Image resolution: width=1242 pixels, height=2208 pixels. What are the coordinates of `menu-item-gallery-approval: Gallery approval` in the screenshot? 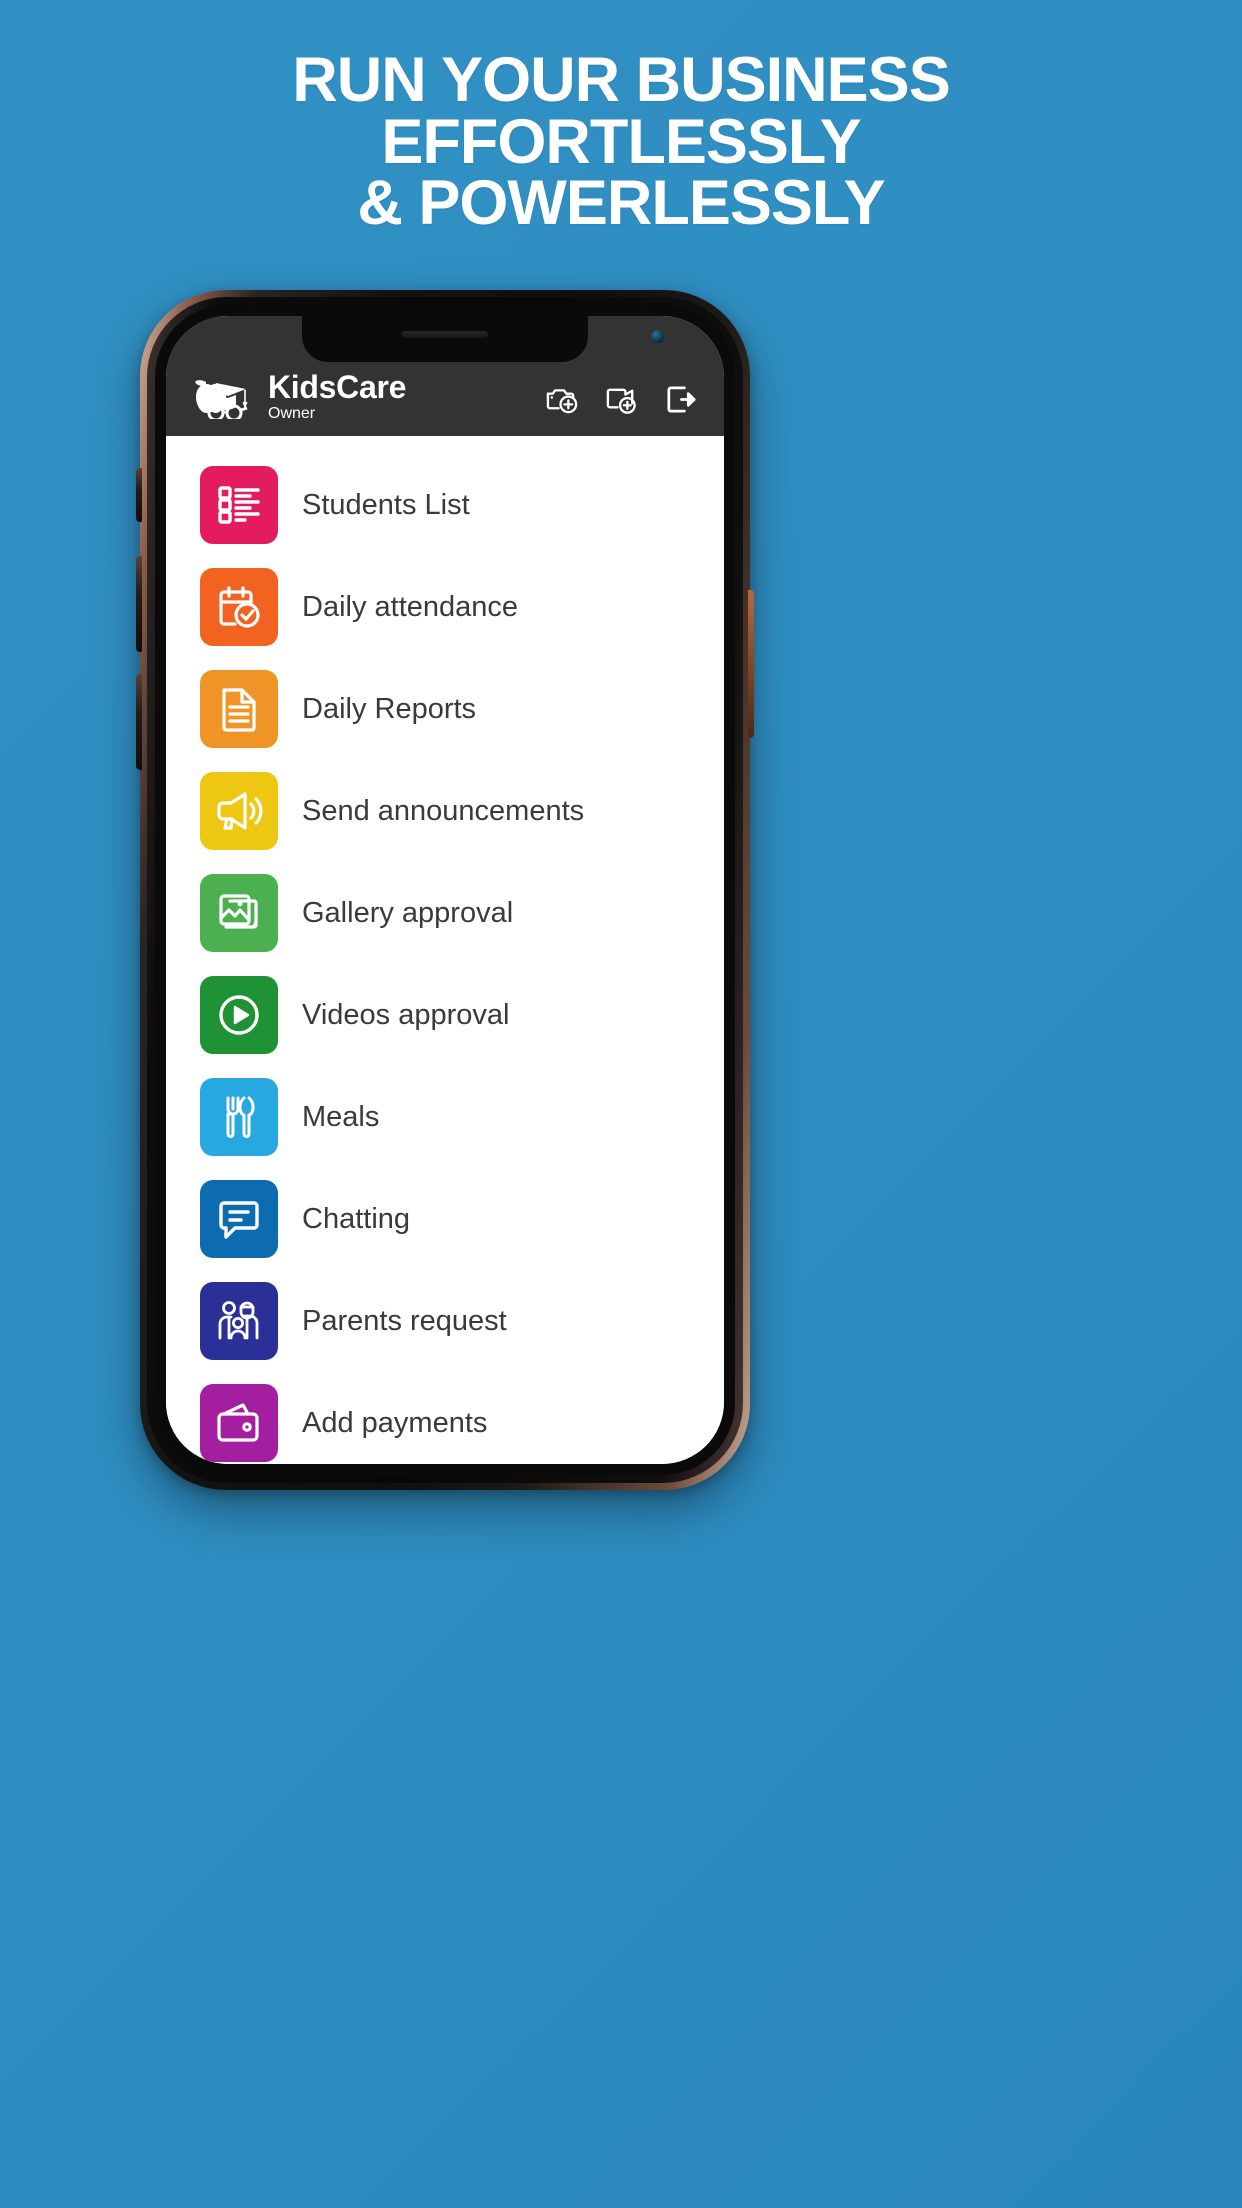 It's located at (445, 913).